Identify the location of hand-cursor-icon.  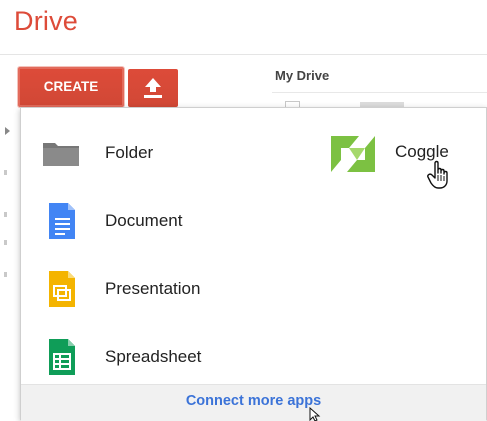
(437, 174).